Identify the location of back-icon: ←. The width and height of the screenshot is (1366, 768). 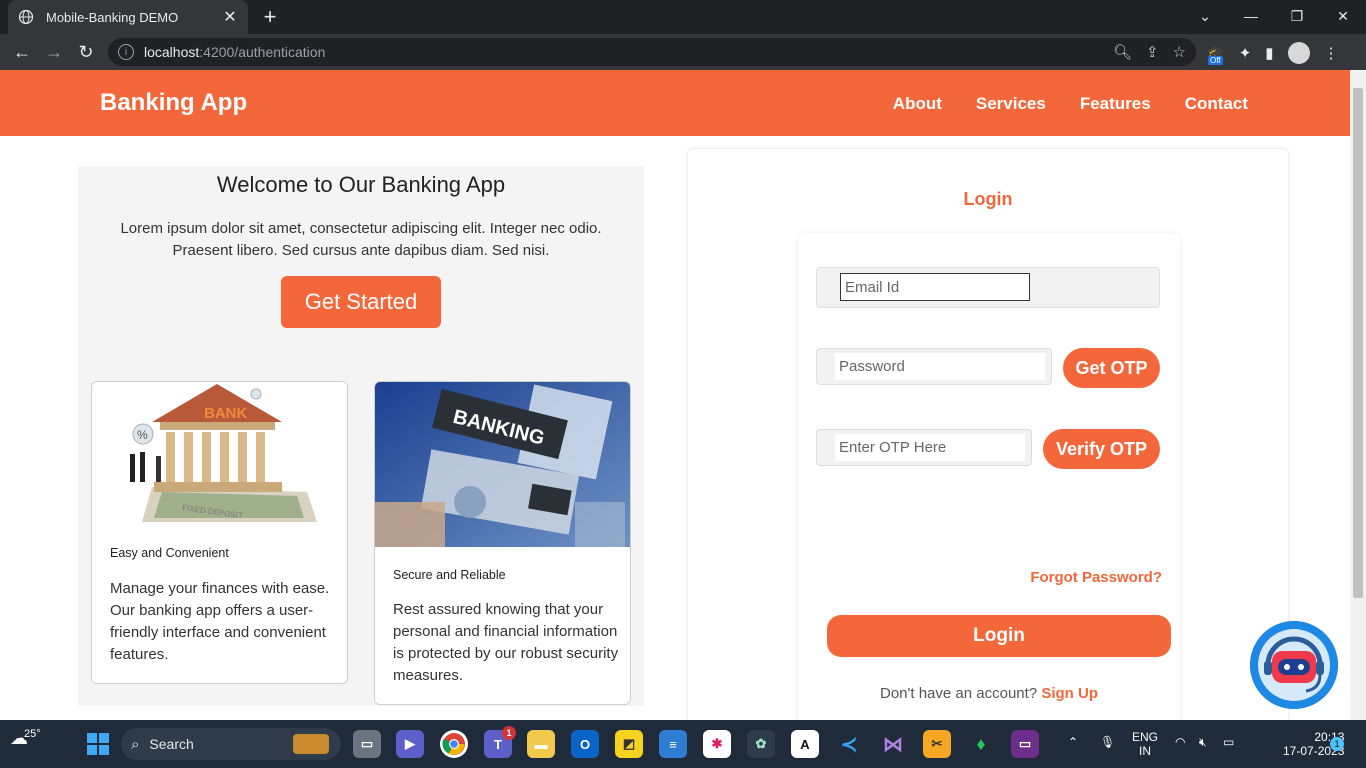
(22, 52).